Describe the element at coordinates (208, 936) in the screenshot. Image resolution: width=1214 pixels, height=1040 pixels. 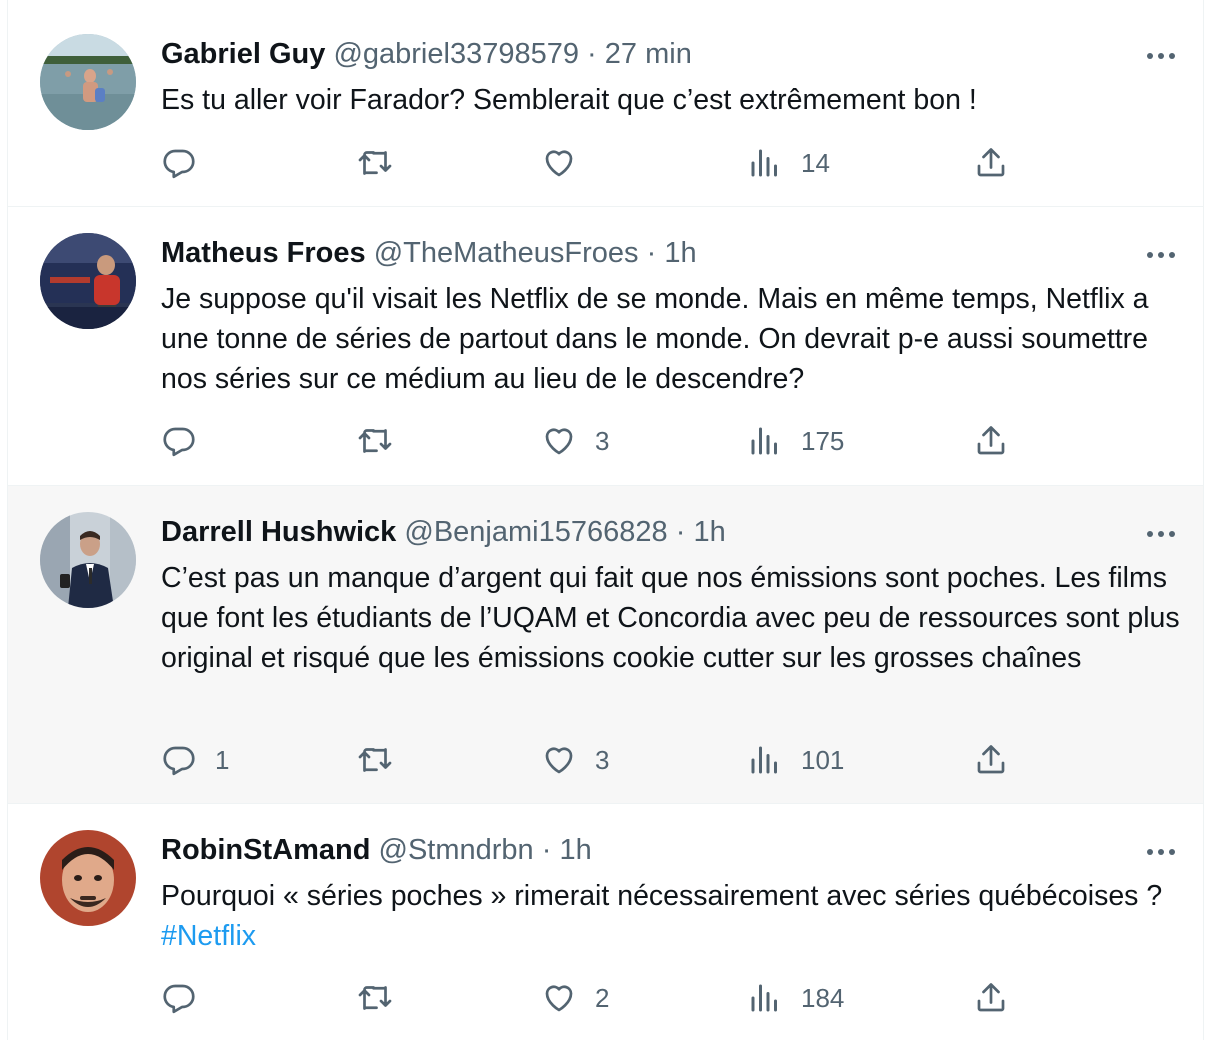
I see `hashtag-link: #Netflix` at that location.